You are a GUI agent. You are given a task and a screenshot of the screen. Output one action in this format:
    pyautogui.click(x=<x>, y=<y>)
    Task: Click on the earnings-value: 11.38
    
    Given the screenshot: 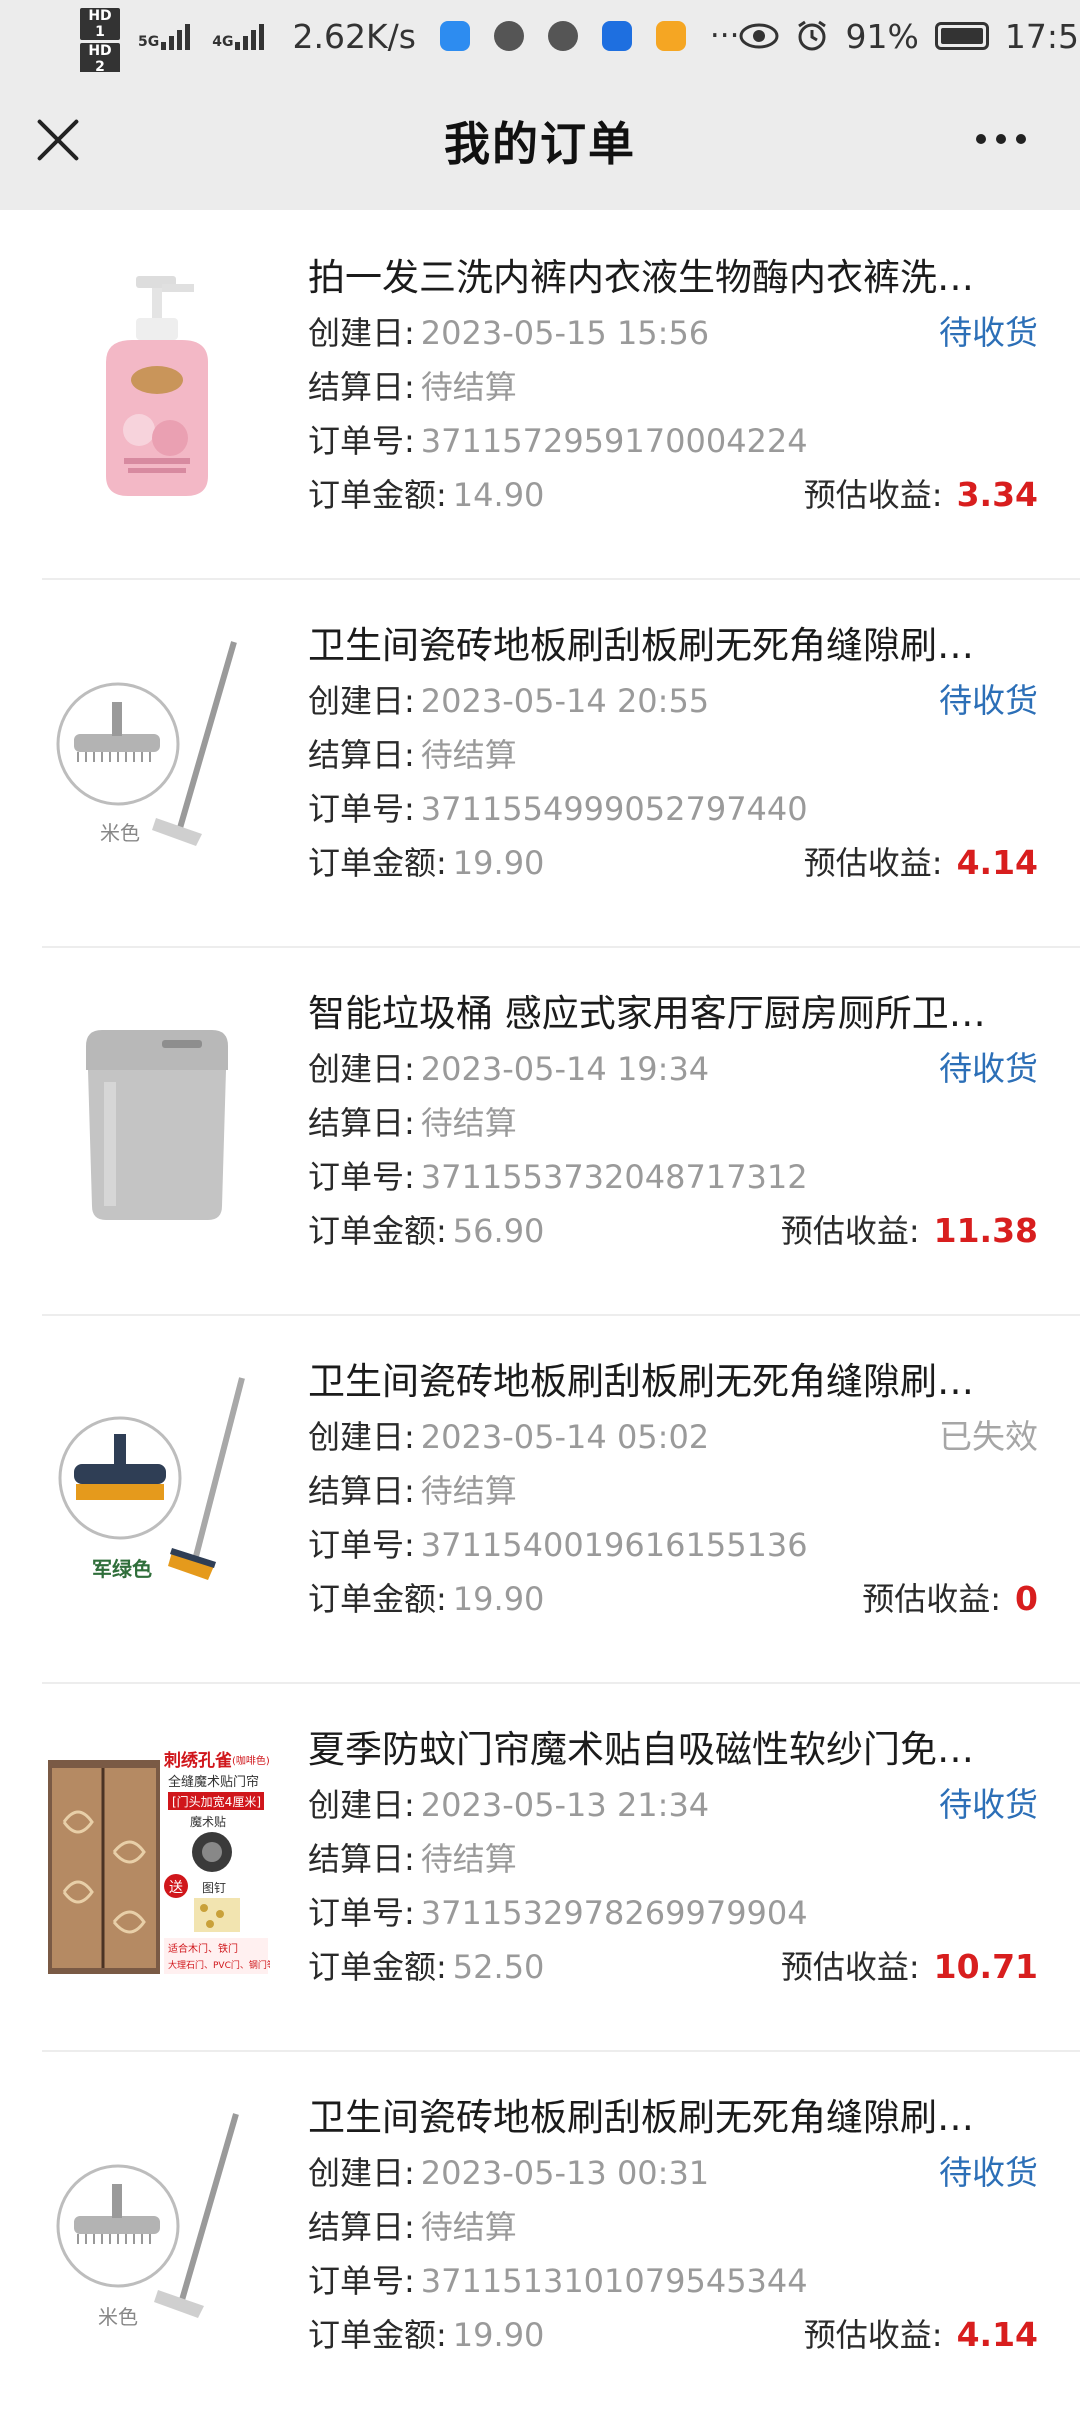 What is the action you would take?
    pyautogui.click(x=985, y=1230)
    